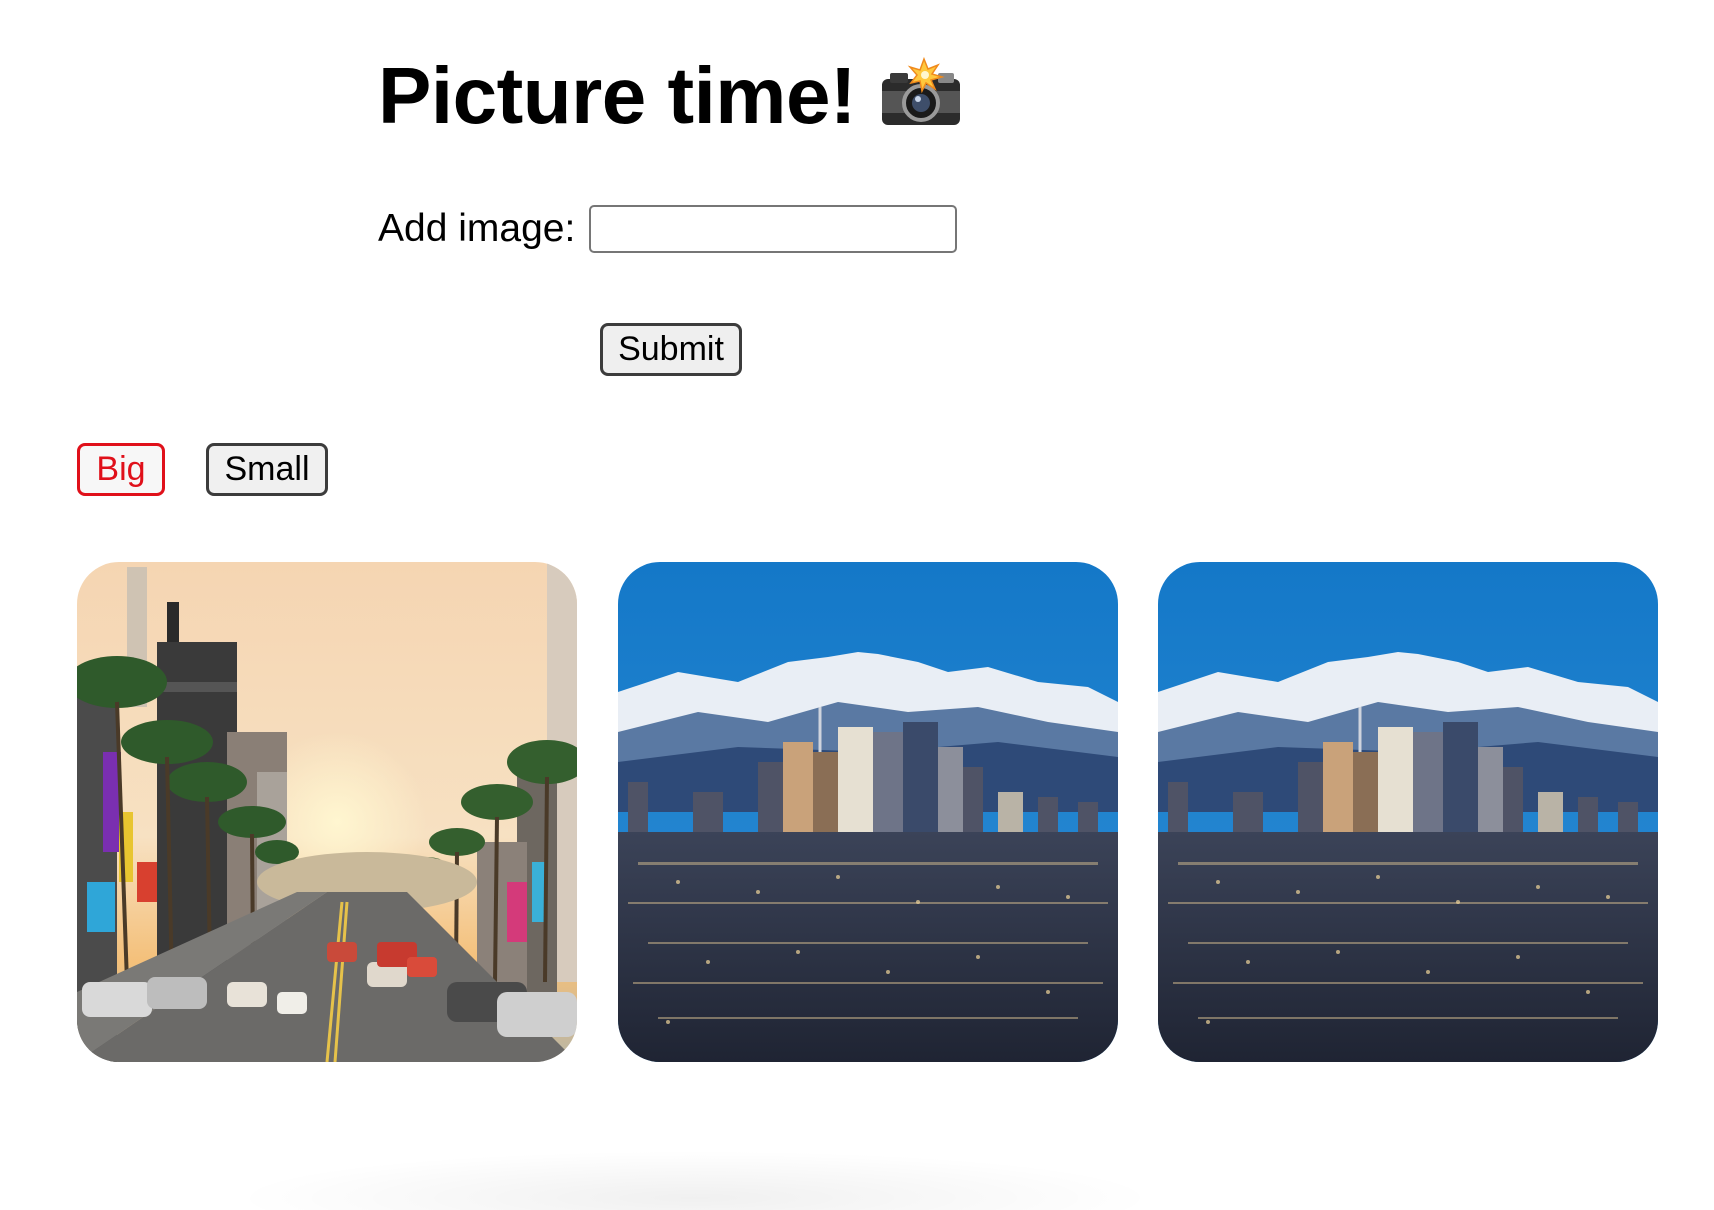 This screenshot has width=1714, height=1210. What do you see at coordinates (671, 349) in the screenshot?
I see `submit-button: Submit` at bounding box center [671, 349].